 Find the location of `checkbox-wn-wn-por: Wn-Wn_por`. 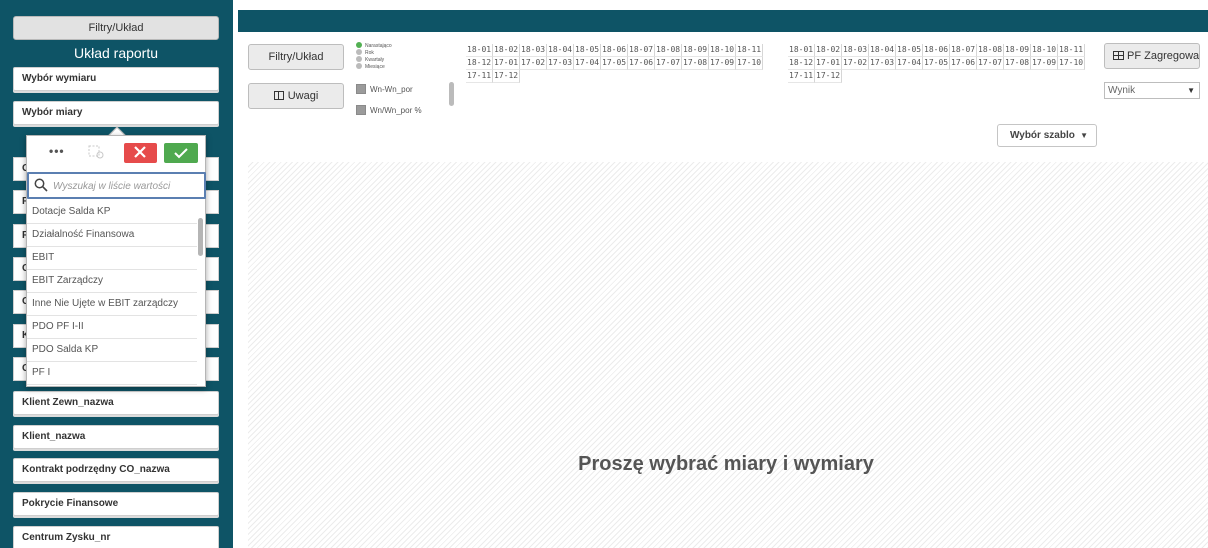

checkbox-wn-wn-por: Wn-Wn_por is located at coordinates (384, 89).